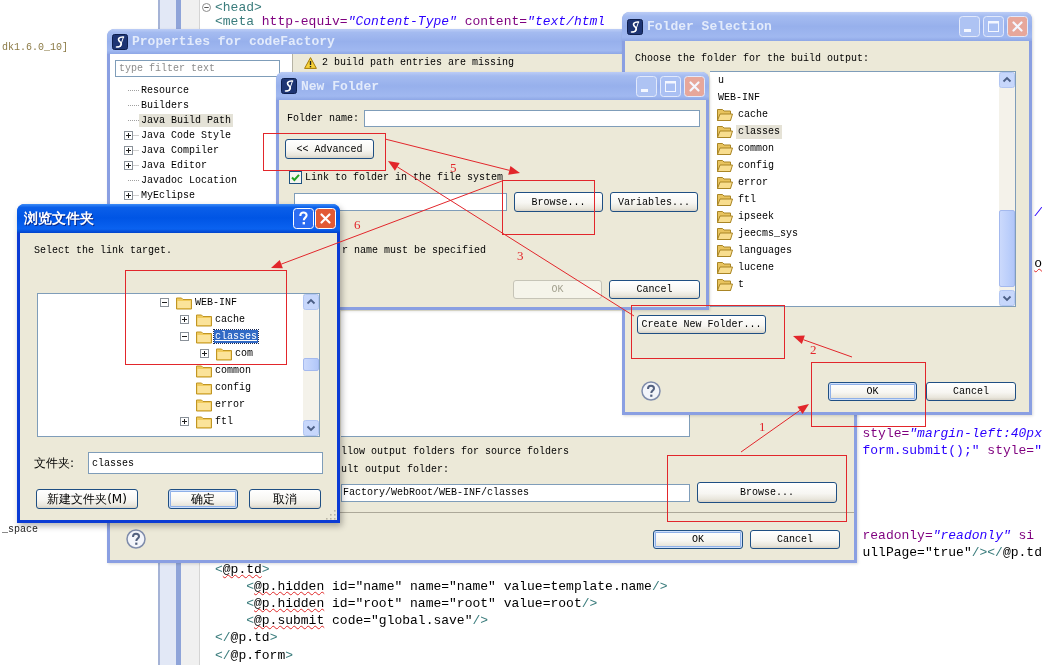  Describe the element at coordinates (168, 195) in the screenshot. I see `tree-item: MyEclipse` at that location.